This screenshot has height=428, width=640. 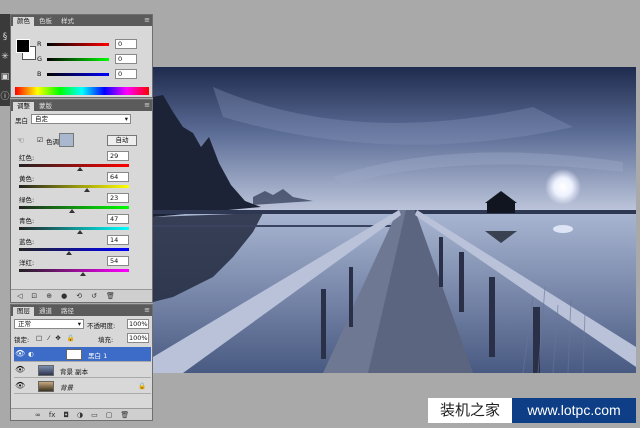 What do you see at coordinates (5, 37) in the screenshot?
I see `history-brush-icon: §` at bounding box center [5, 37].